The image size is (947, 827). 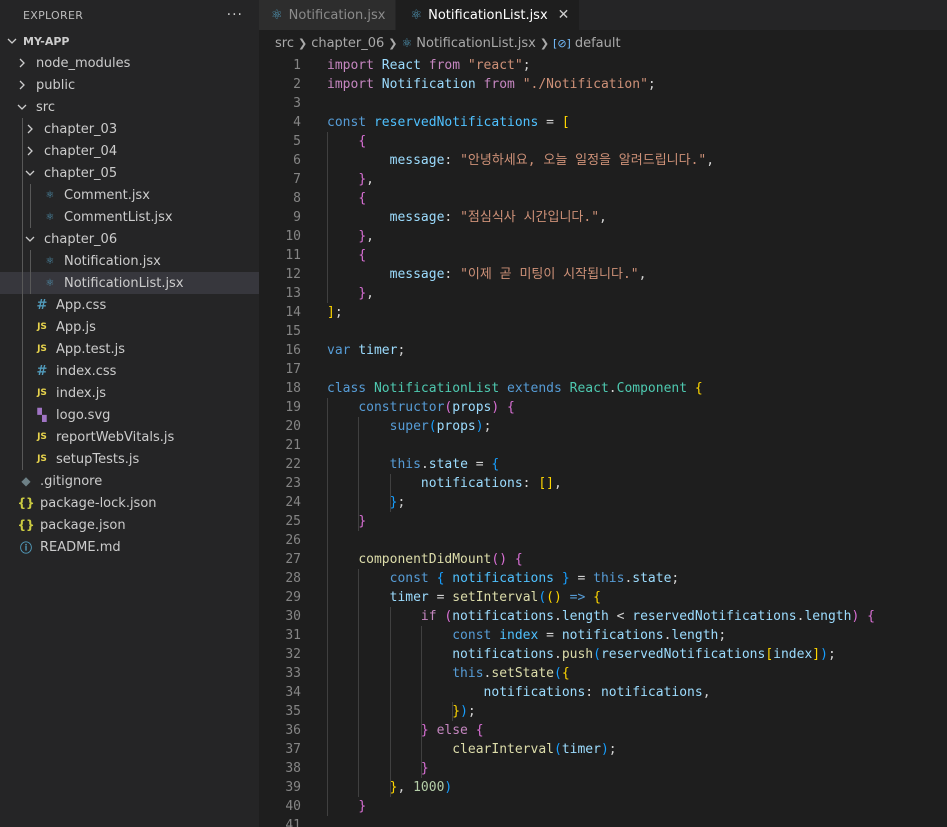 I want to click on tree-item-label: index.css, so click(x=86, y=371).